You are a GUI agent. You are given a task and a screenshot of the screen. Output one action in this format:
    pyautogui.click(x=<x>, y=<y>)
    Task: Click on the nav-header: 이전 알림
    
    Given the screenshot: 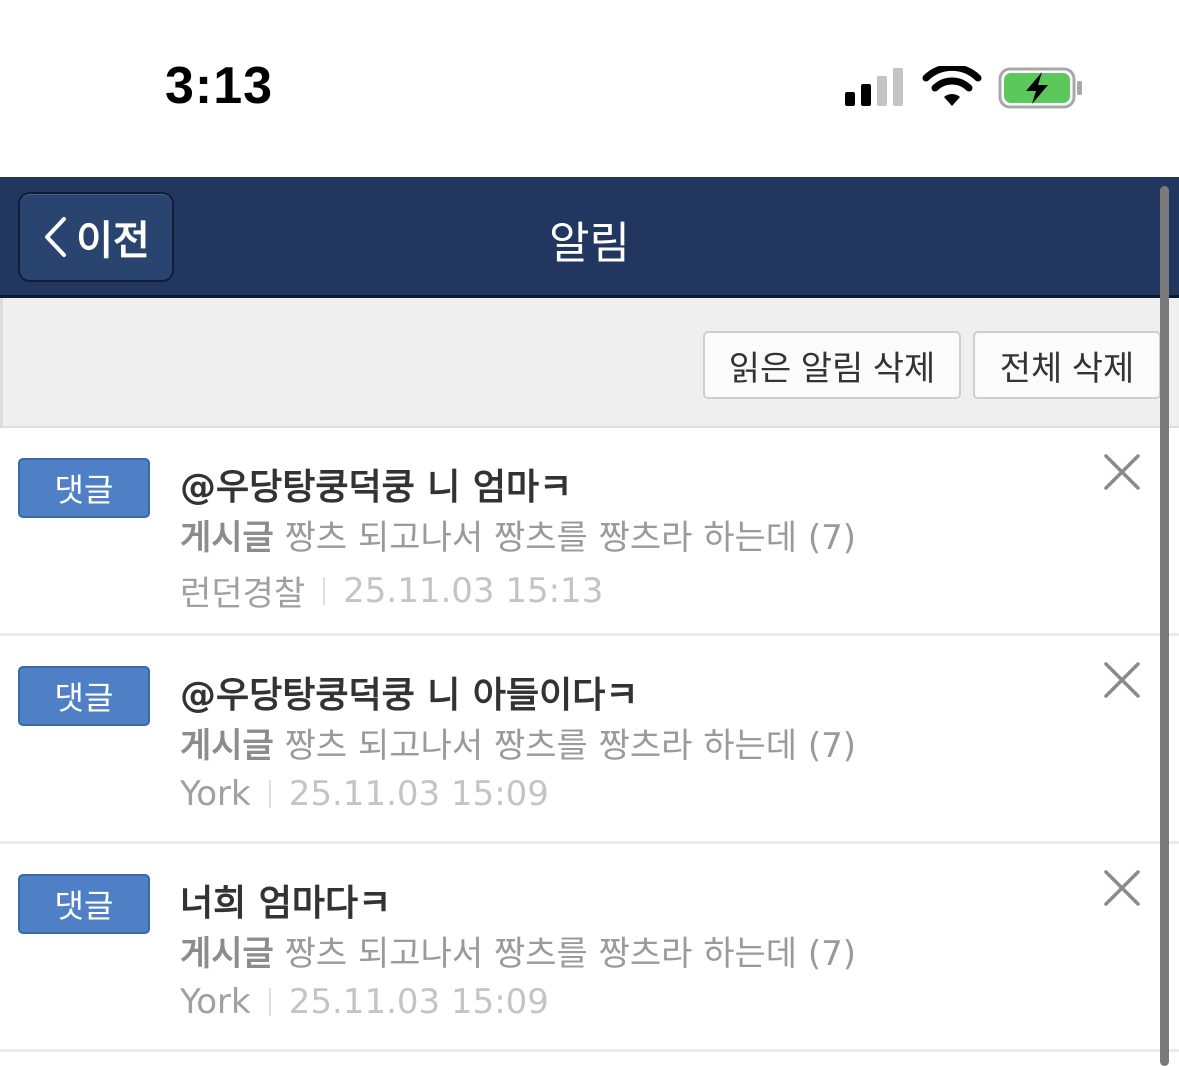 What is the action you would take?
    pyautogui.click(x=589, y=237)
    